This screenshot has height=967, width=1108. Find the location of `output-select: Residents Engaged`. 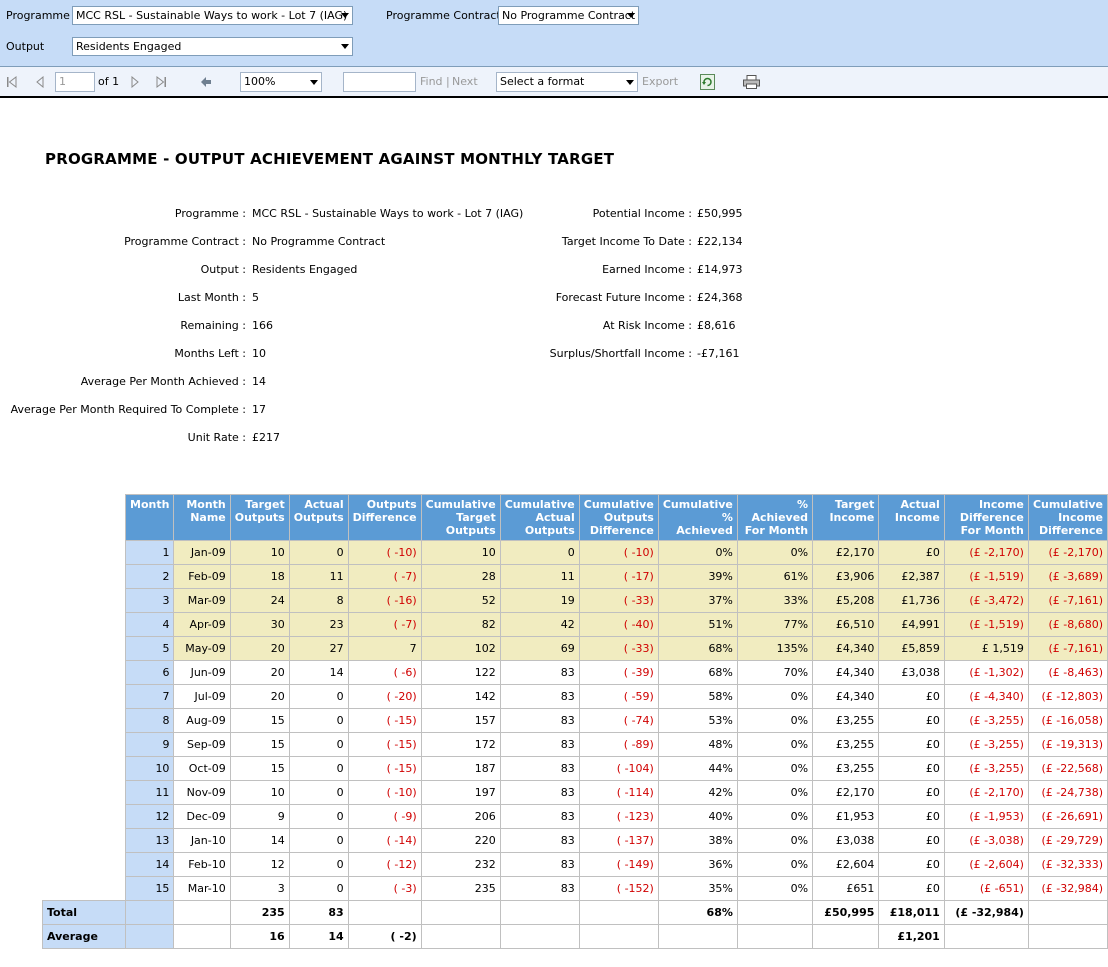

output-select: Residents Engaged is located at coordinates (212, 46).